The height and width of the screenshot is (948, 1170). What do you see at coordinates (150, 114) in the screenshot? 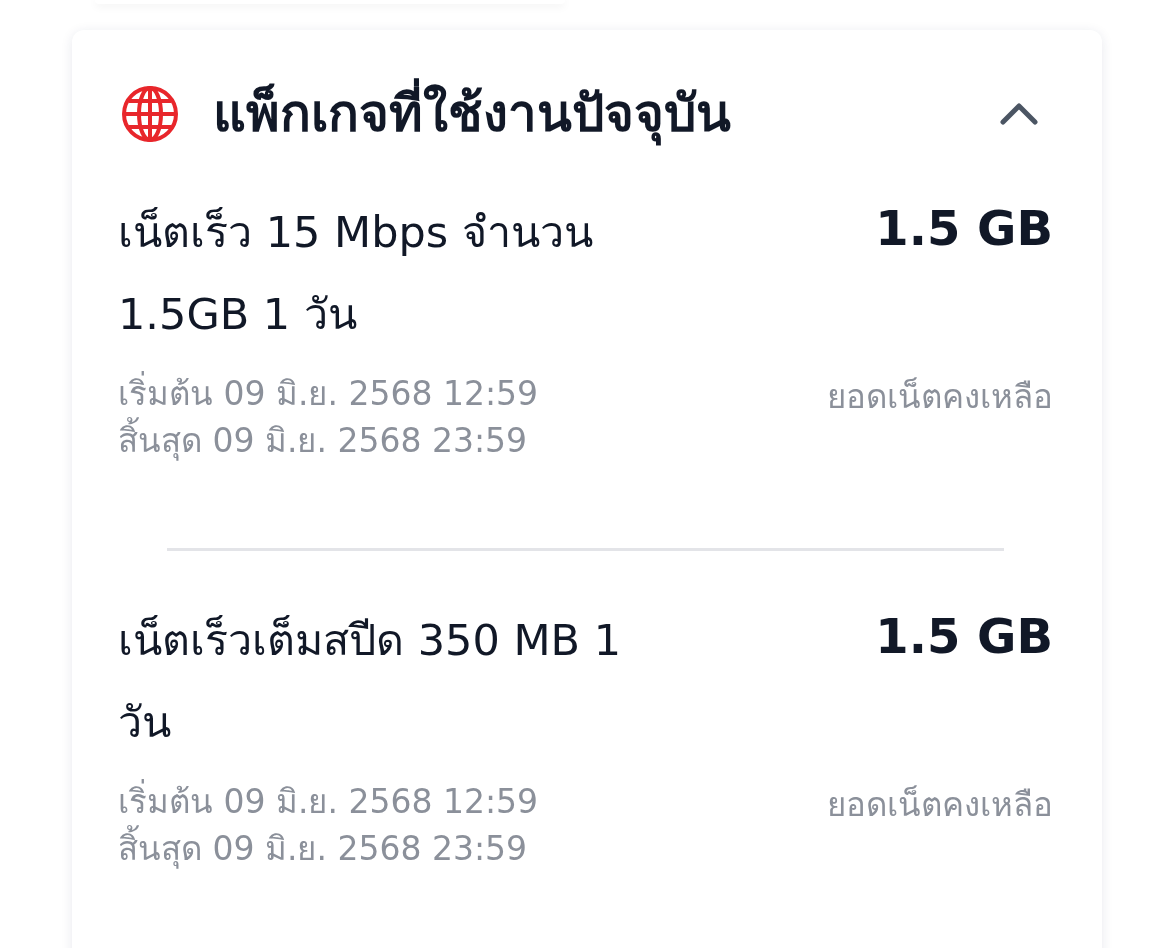
I see `globe-icon` at bounding box center [150, 114].